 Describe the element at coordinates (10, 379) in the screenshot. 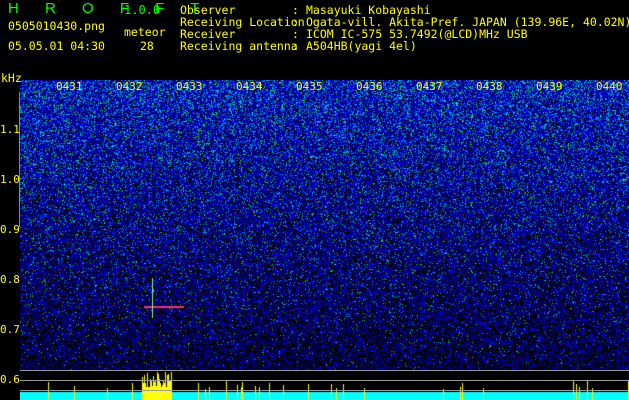

I see `freq-tick: 0.6` at that location.